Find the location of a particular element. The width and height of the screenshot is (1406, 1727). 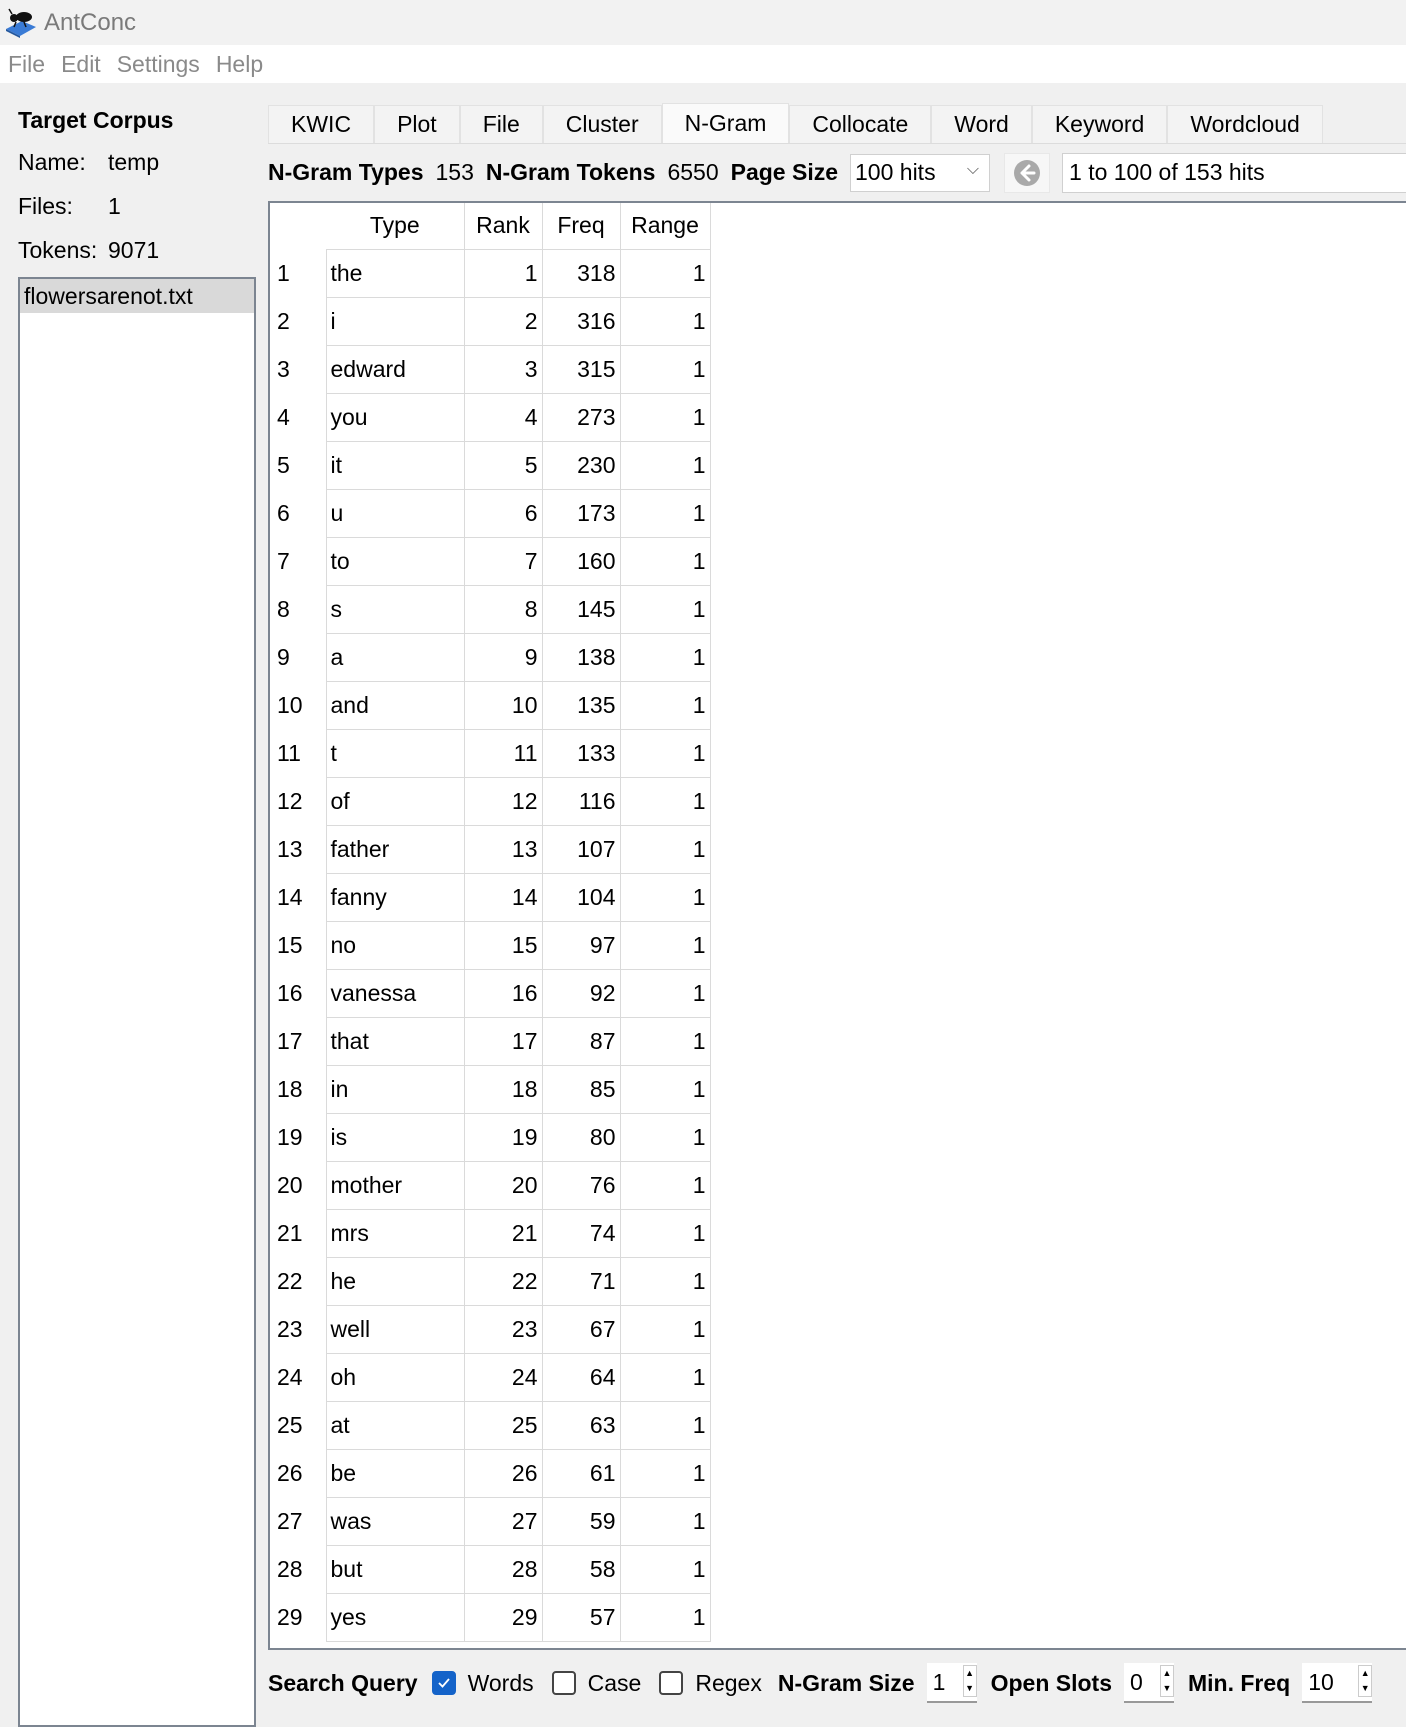

column-header-freq: Freq is located at coordinates (581, 226).